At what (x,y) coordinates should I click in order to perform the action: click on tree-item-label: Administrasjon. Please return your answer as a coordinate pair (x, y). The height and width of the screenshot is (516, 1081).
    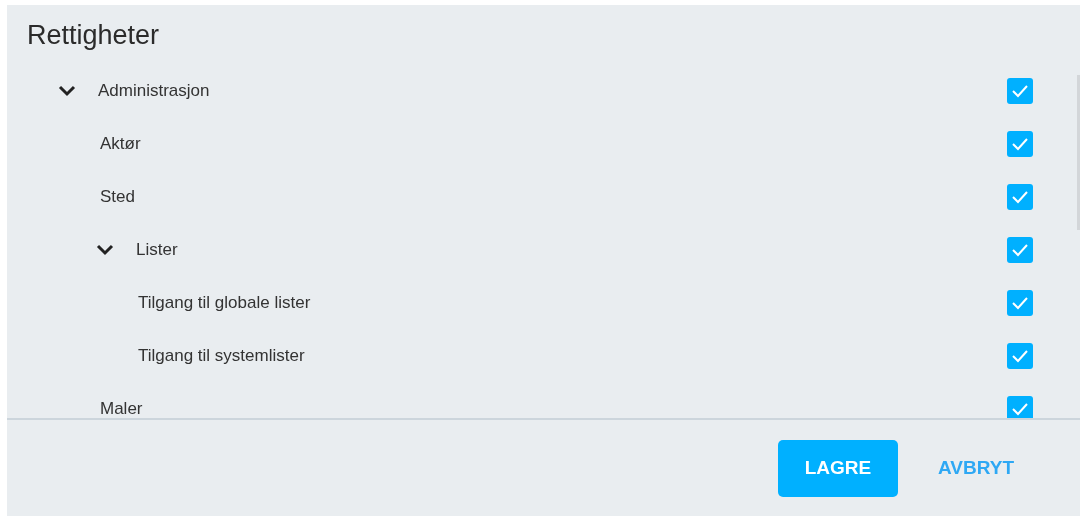
    Looking at the image, I should click on (154, 90).